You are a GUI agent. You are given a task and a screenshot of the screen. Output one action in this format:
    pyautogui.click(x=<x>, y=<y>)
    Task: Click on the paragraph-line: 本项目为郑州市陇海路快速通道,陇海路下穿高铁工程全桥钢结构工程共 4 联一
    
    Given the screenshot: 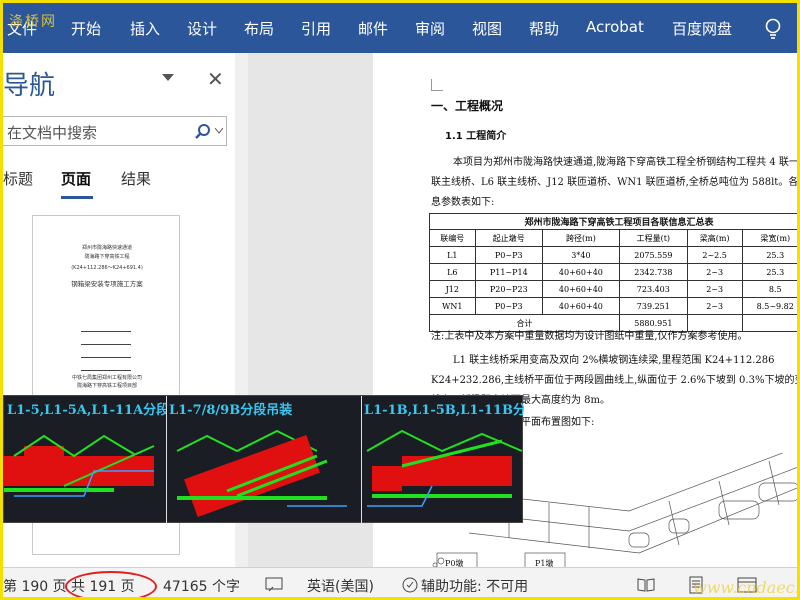 What is the action you would take?
    pyautogui.click(x=626, y=162)
    